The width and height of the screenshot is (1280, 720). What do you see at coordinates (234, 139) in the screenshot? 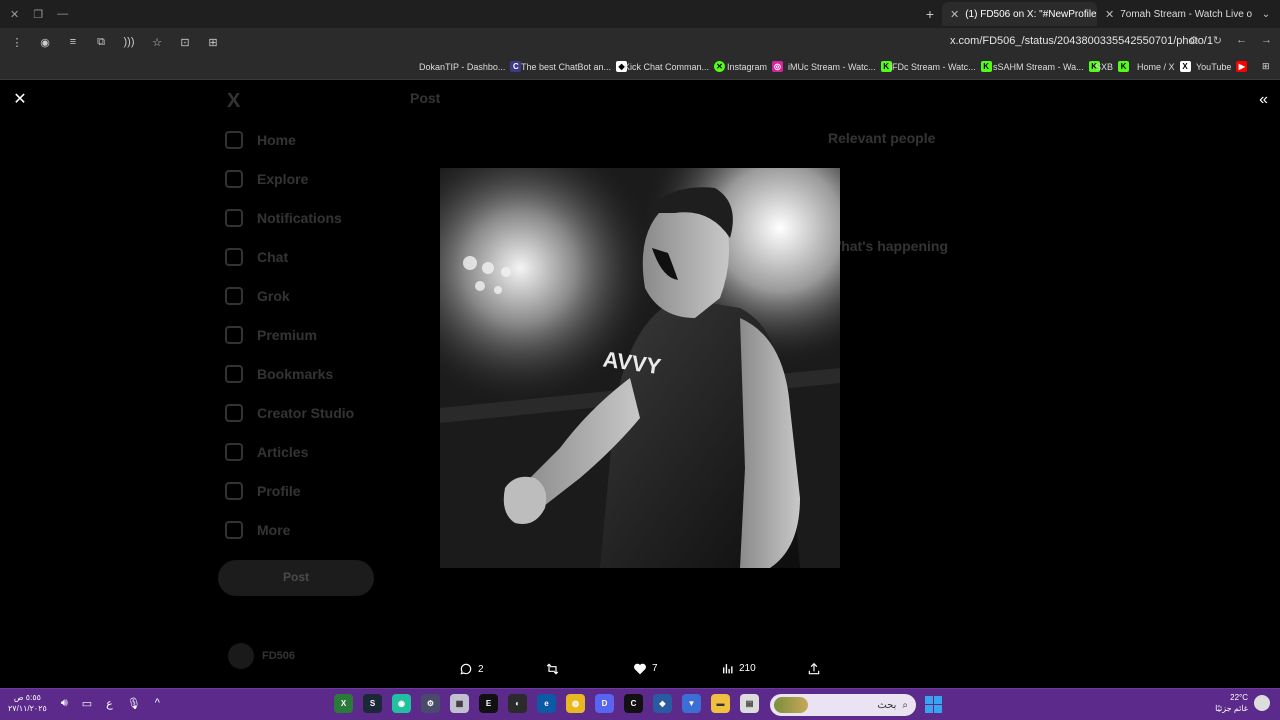
I see `home-icon` at bounding box center [234, 139].